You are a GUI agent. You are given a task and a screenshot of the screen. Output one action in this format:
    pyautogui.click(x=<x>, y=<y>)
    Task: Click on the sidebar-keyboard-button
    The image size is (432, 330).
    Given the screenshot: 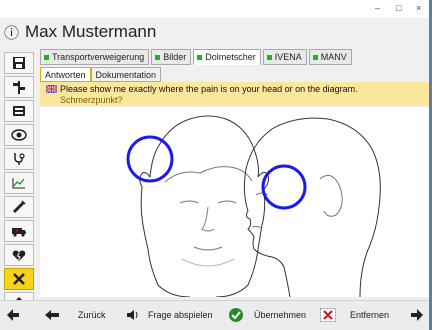 What is the action you would take?
    pyautogui.click(x=19, y=111)
    